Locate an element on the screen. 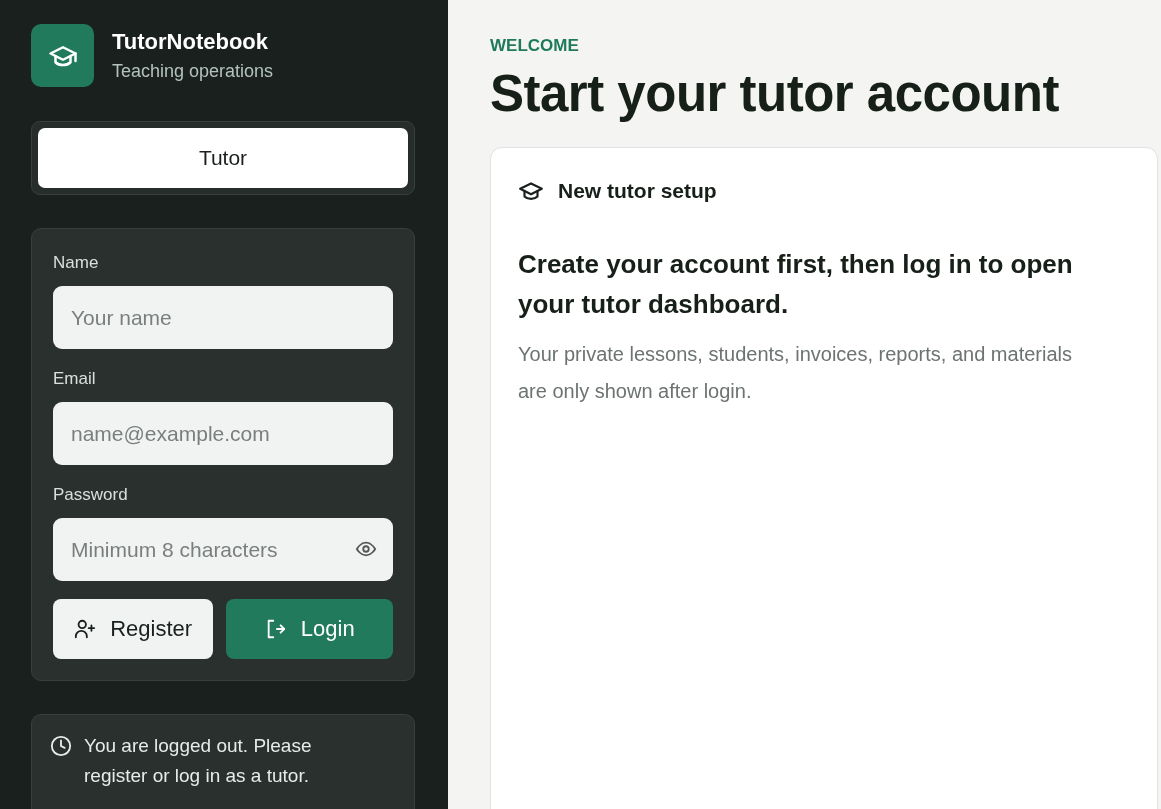  input-field: Minimum 8 characters is located at coordinates (223, 549).